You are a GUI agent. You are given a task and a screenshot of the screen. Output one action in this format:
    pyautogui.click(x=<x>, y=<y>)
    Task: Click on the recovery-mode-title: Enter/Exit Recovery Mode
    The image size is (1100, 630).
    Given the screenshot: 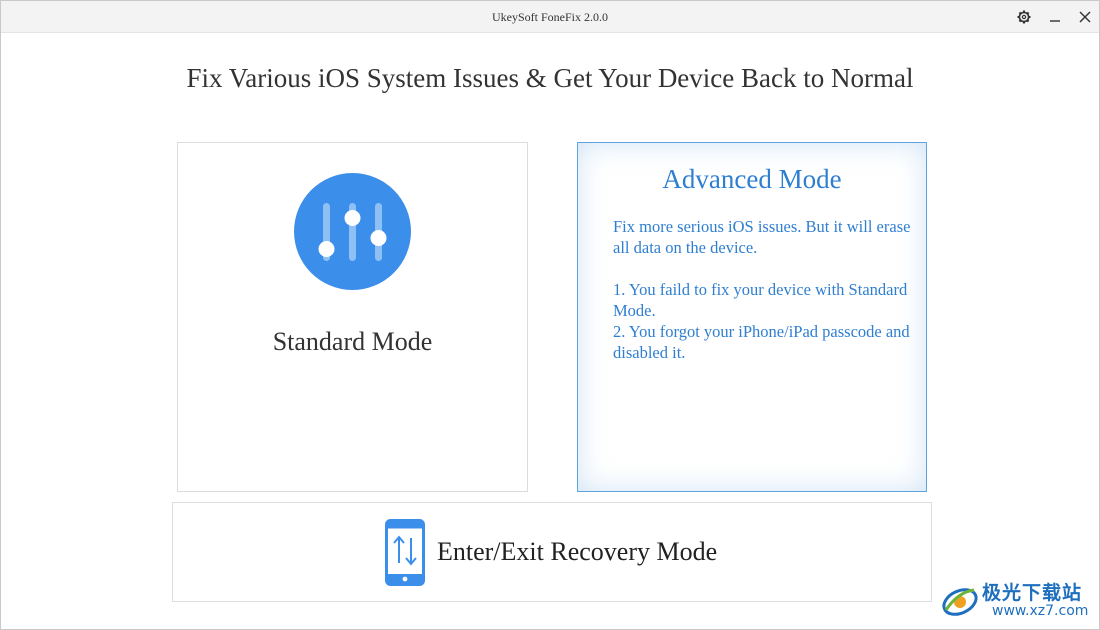 What is the action you would take?
    pyautogui.click(x=577, y=551)
    